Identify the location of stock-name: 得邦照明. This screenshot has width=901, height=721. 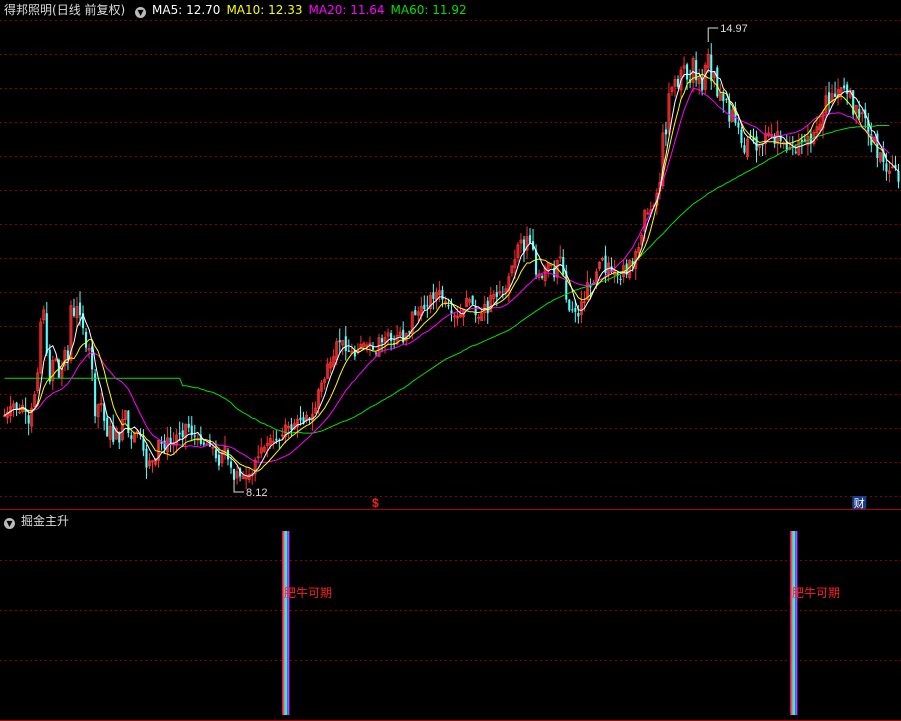
(28, 10).